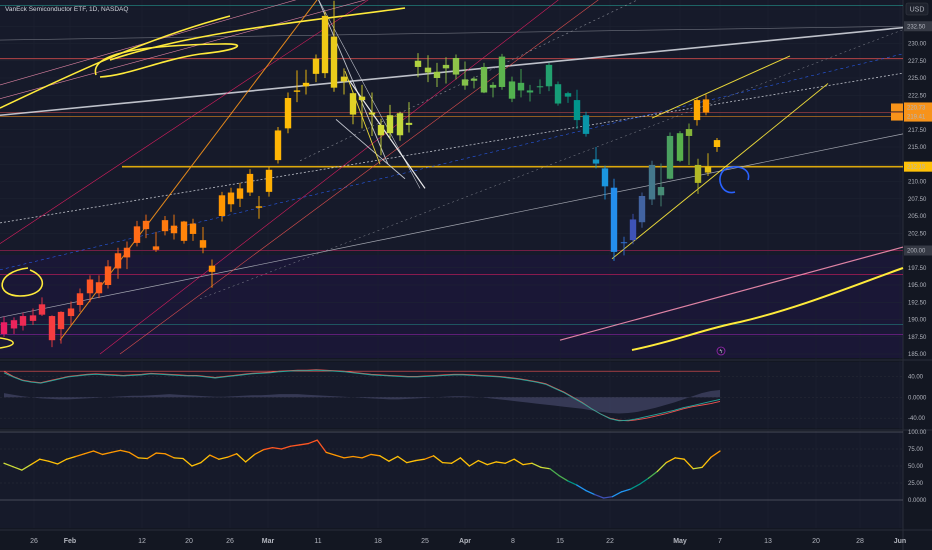 The height and width of the screenshot is (550, 932). What do you see at coordinates (917, 79) in the screenshot?
I see `price-tick-label: 225.00` at bounding box center [917, 79].